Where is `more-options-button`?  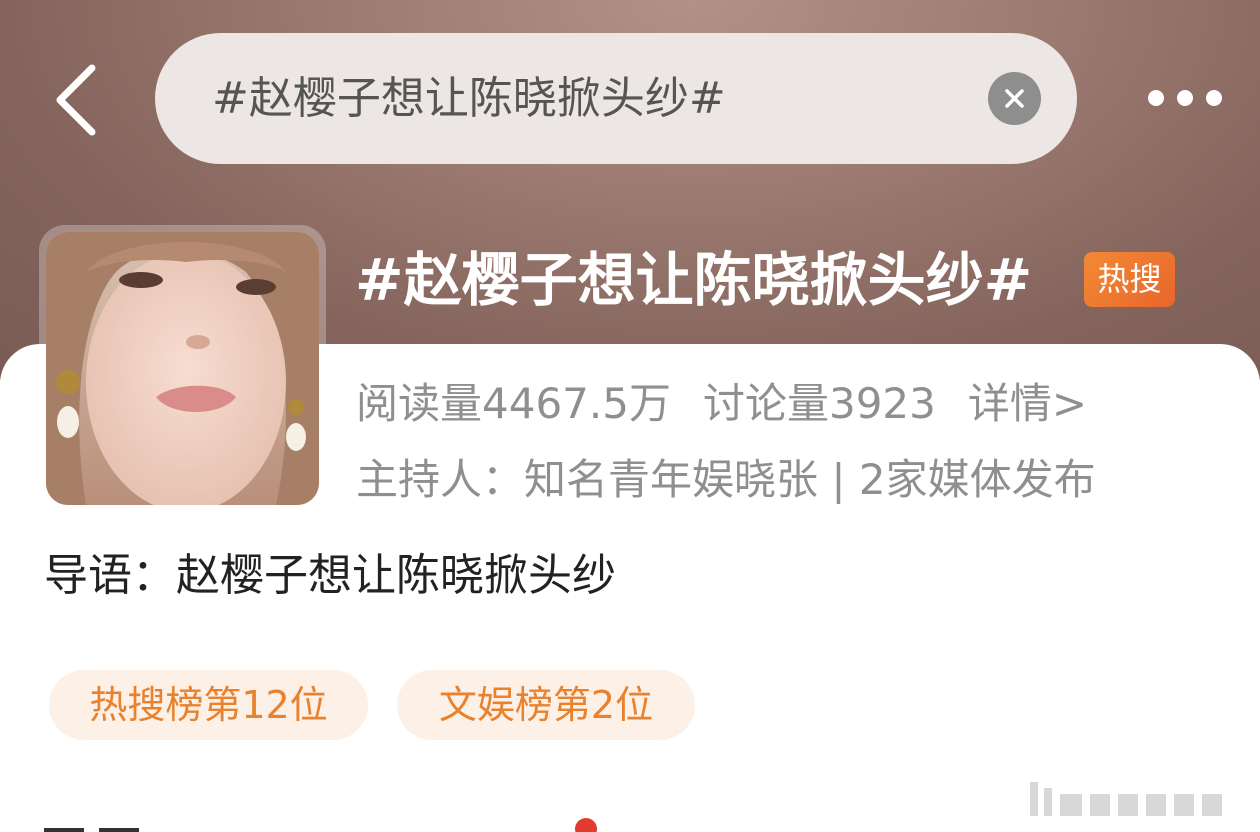 more-options-button is located at coordinates (1185, 98).